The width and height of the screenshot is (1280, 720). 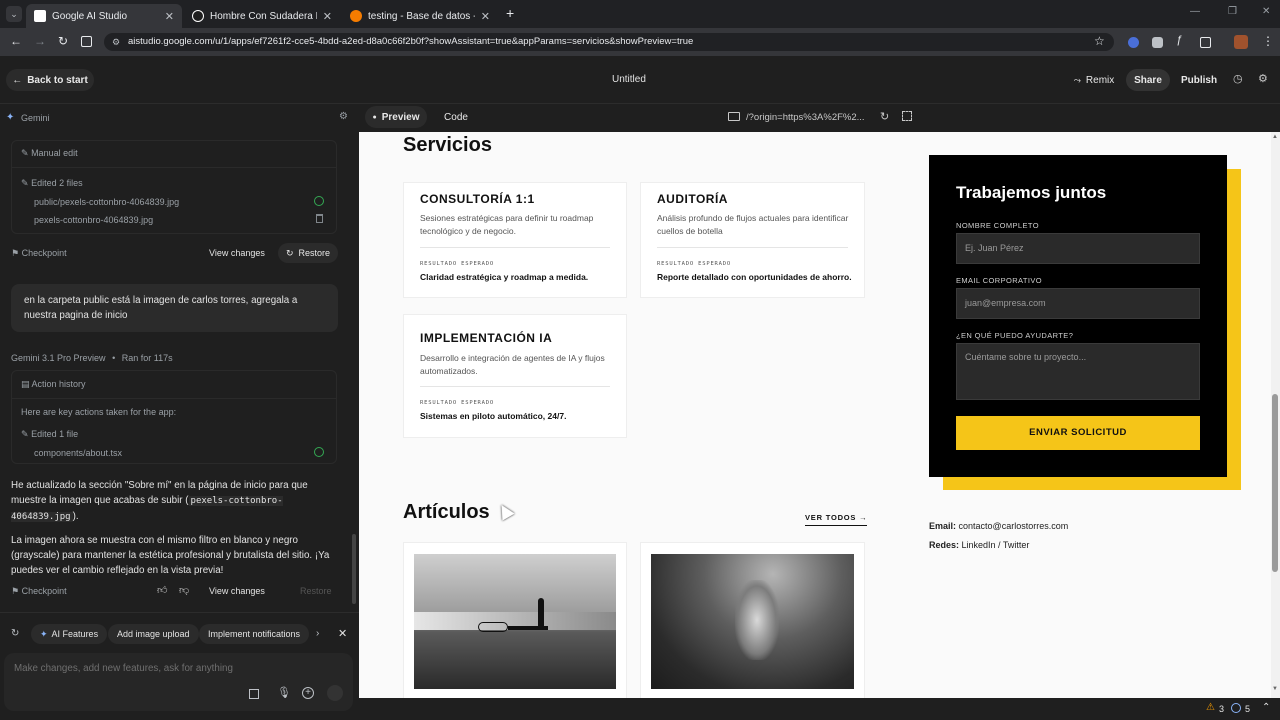 I want to click on status-bar: ⚠ 3 5 ⌃, so click(x=819, y=709).